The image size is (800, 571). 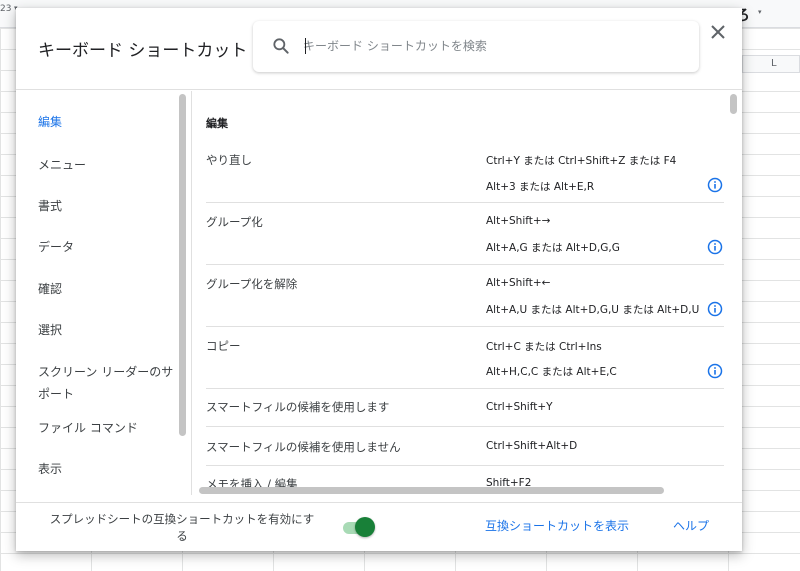 I want to click on nav-item-select: 選択, so click(x=113, y=330).